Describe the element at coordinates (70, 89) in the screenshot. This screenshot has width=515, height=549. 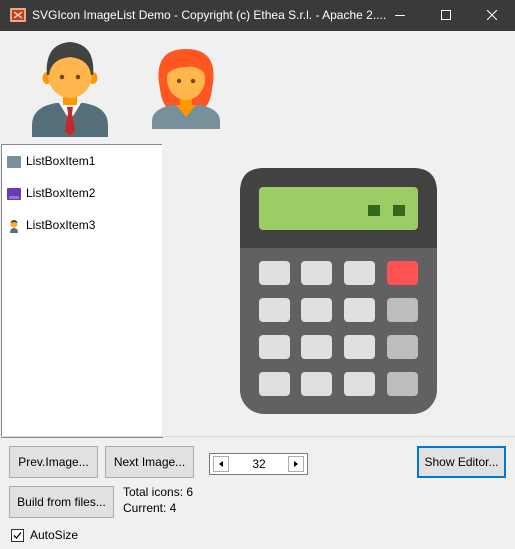
I see `businessman-icon` at that location.